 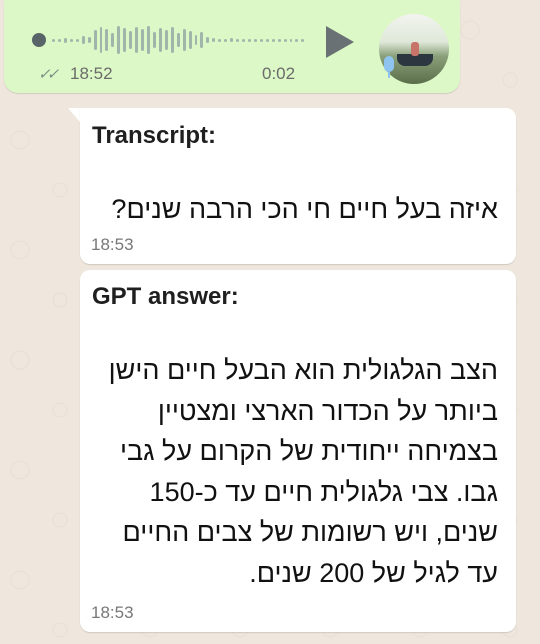 What do you see at coordinates (74, 115) in the screenshot?
I see `bubble-tail` at bounding box center [74, 115].